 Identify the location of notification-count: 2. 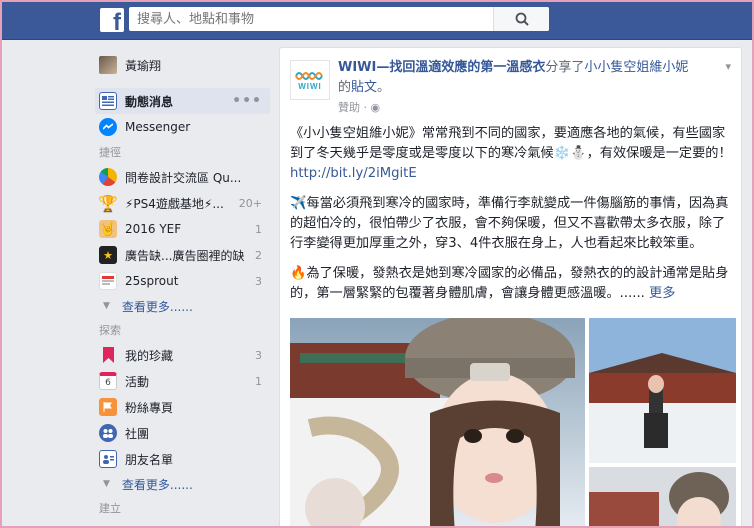
(258, 255).